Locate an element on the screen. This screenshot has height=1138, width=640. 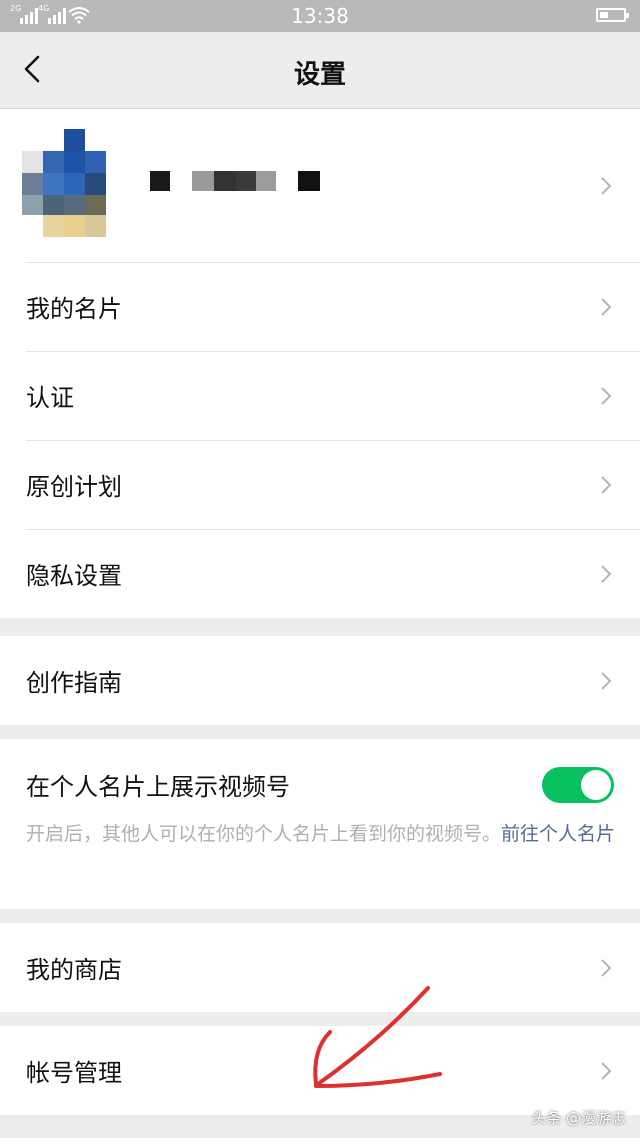
original-plan-row: 原创计划 is located at coordinates (320, 484).